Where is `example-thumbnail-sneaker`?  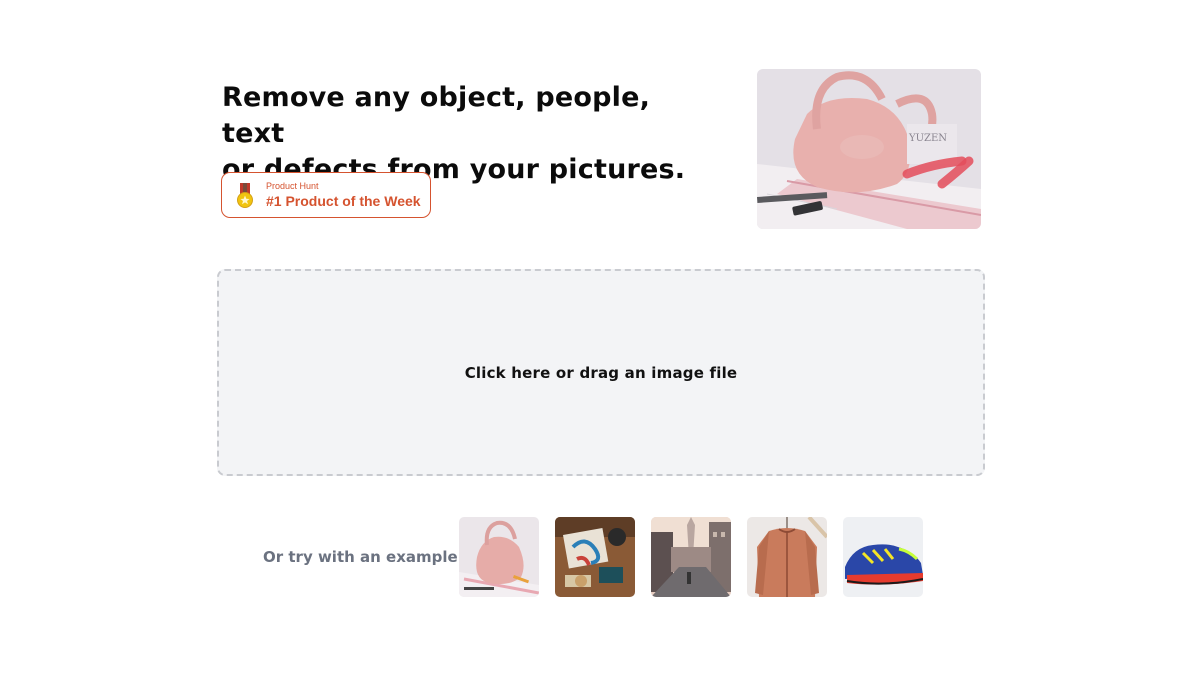
example-thumbnail-sneaker is located at coordinates (883, 557).